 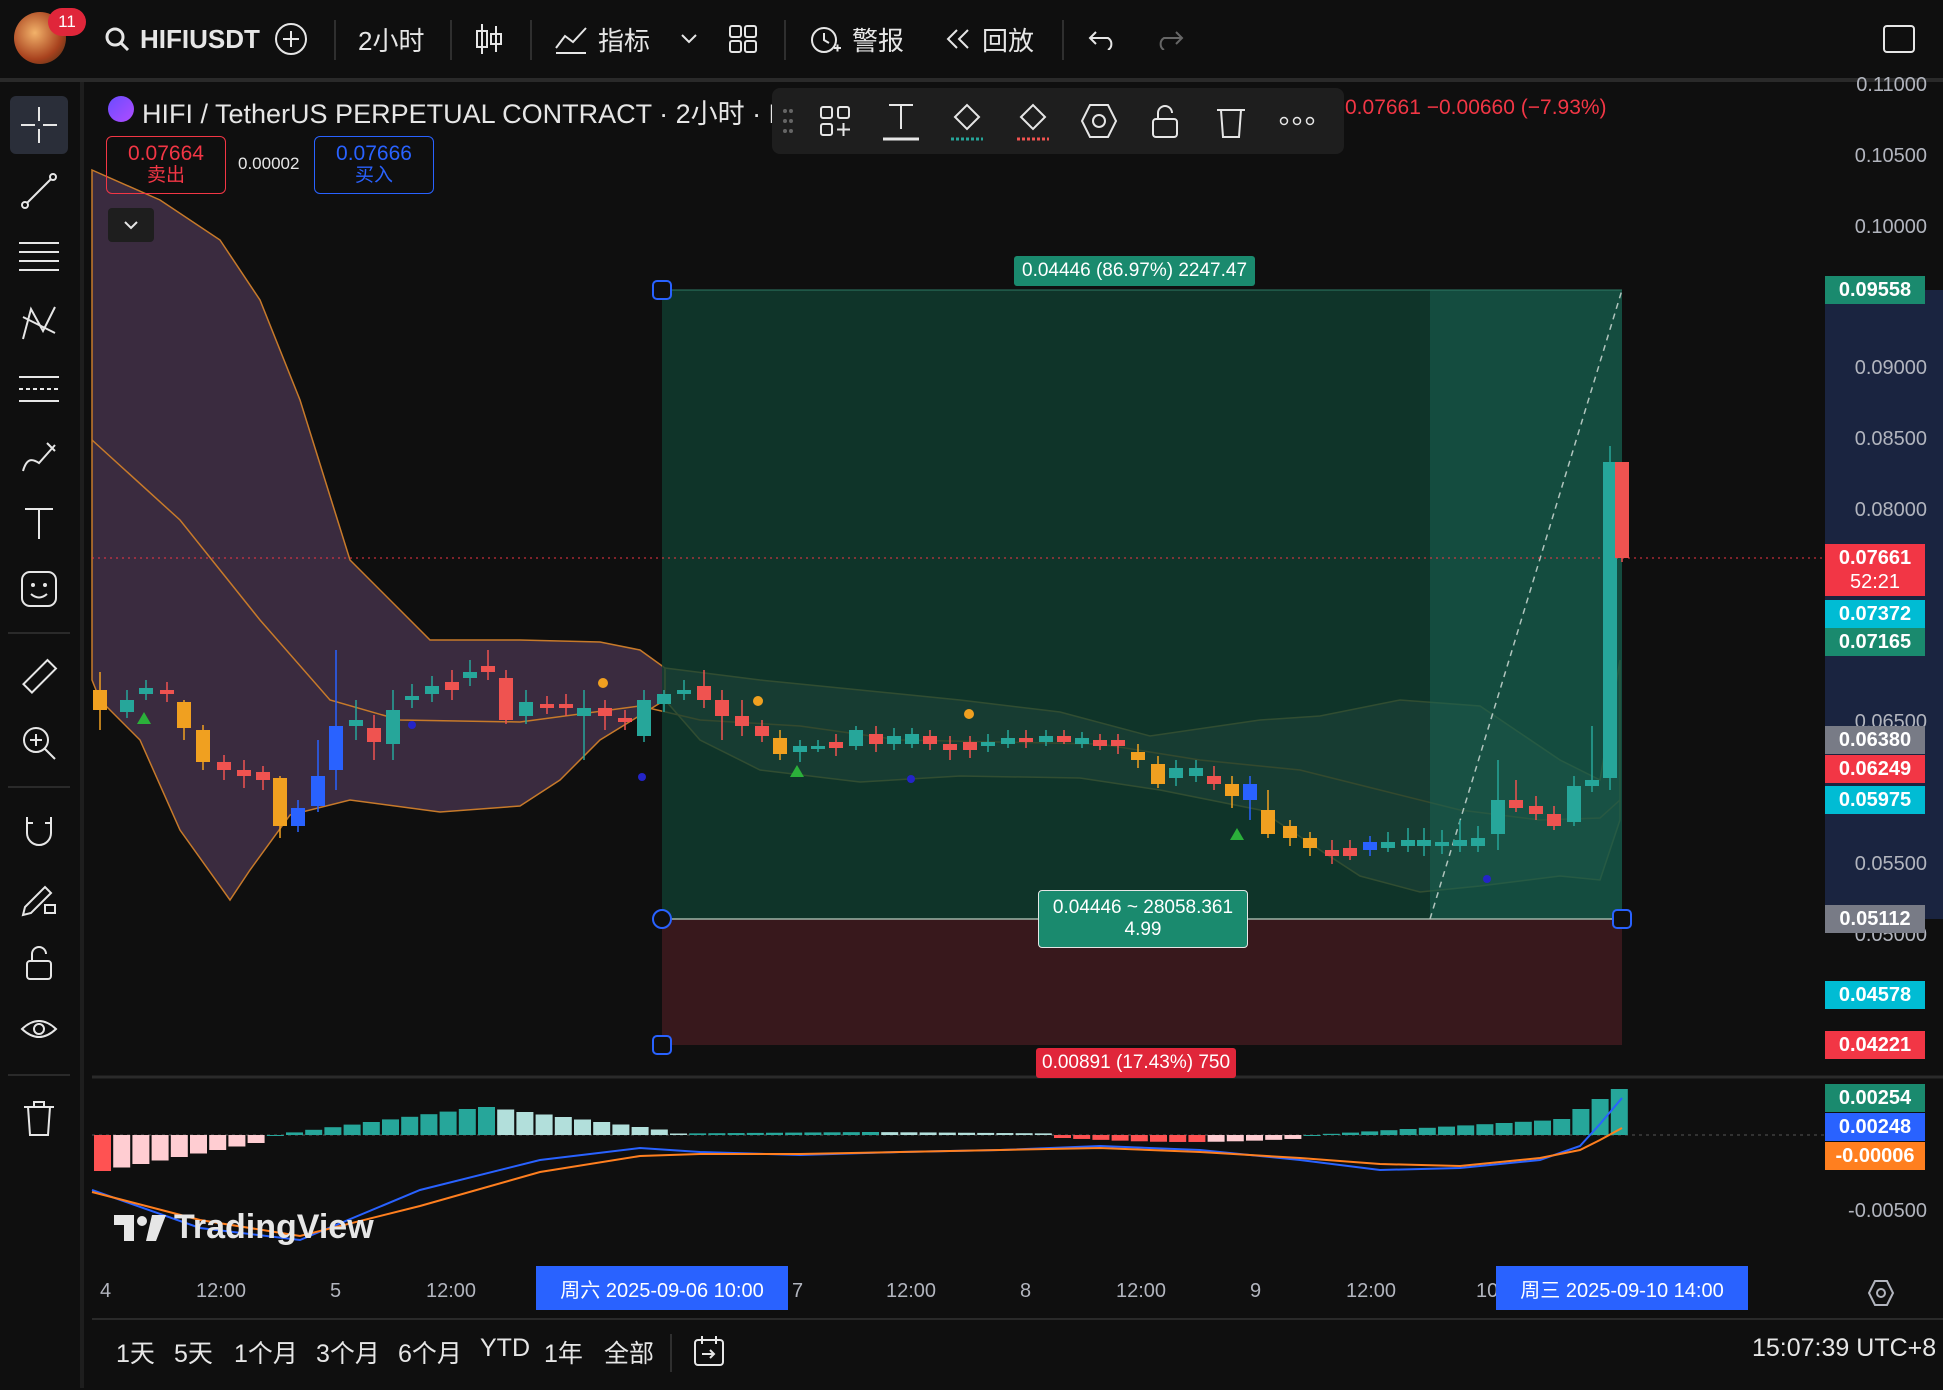 What do you see at coordinates (662, 290) in the screenshot?
I see `handle-top-left` at bounding box center [662, 290].